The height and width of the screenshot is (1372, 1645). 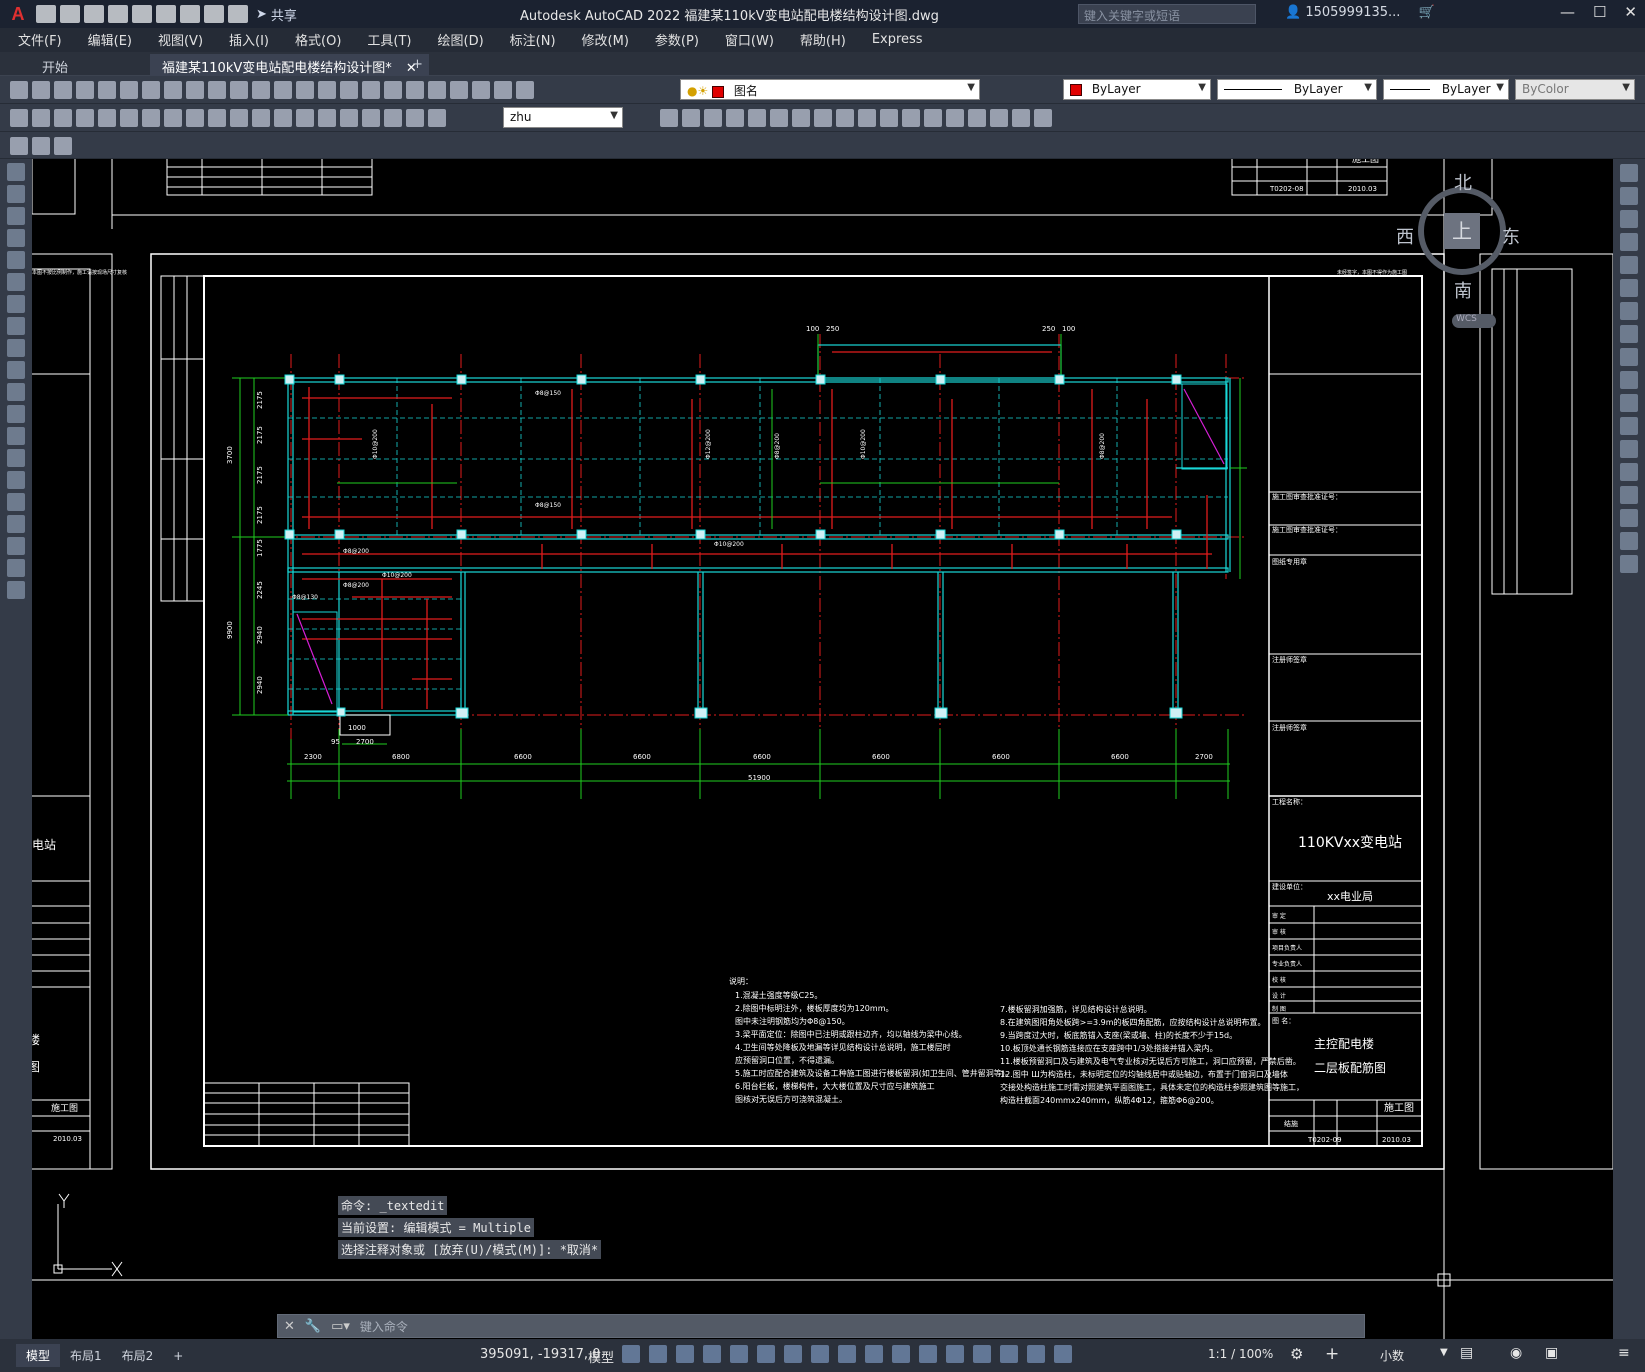 I want to click on insert-block-icon, so click(x=16, y=414).